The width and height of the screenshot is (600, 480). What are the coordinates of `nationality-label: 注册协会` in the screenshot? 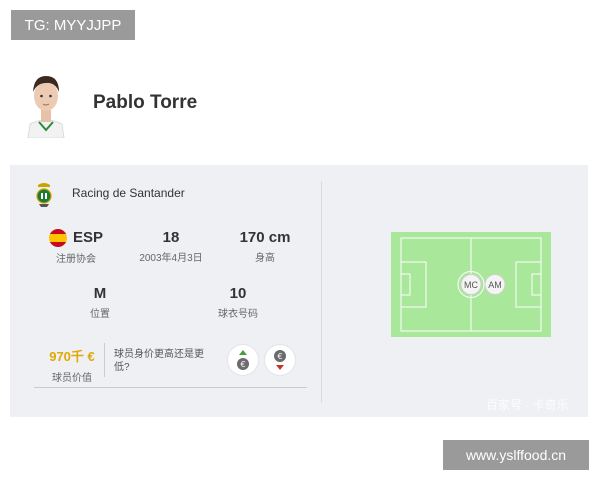 It's located at (76, 260).